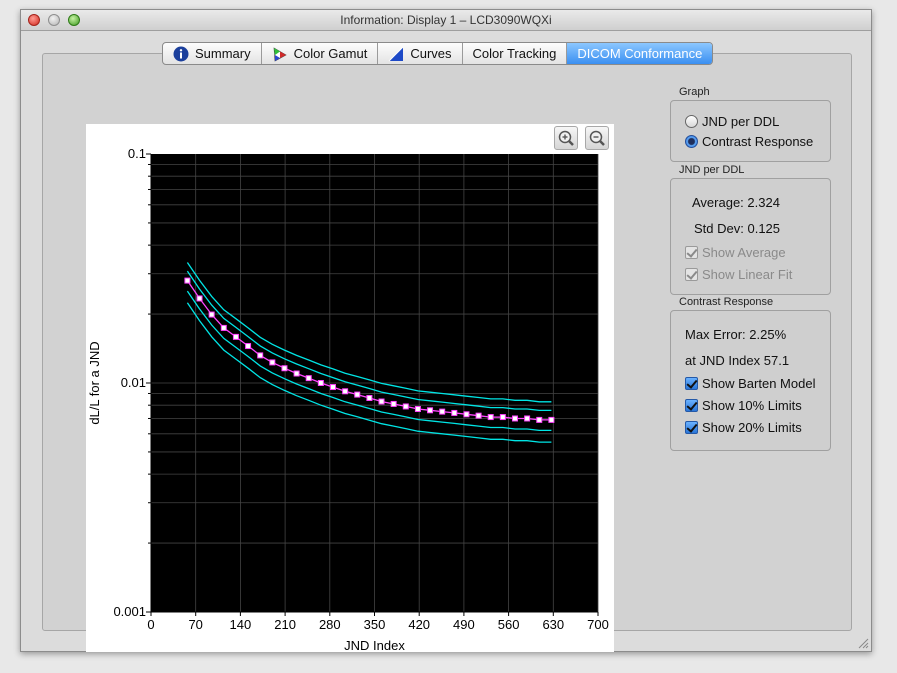 The height and width of the screenshot is (673, 897). Describe the element at coordinates (137, 153) in the screenshot. I see `y-tick-label: 0.1` at that location.